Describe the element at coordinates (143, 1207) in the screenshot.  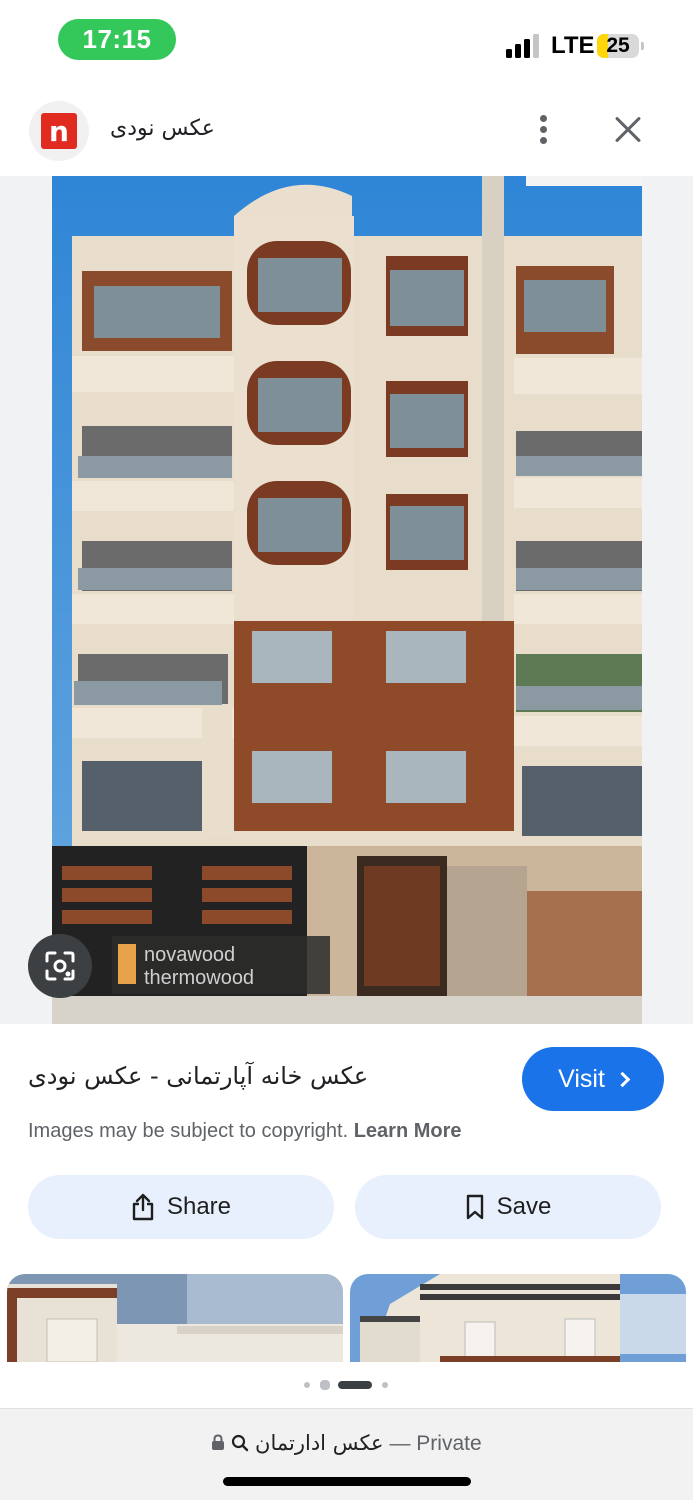
I see `share-icon` at that location.